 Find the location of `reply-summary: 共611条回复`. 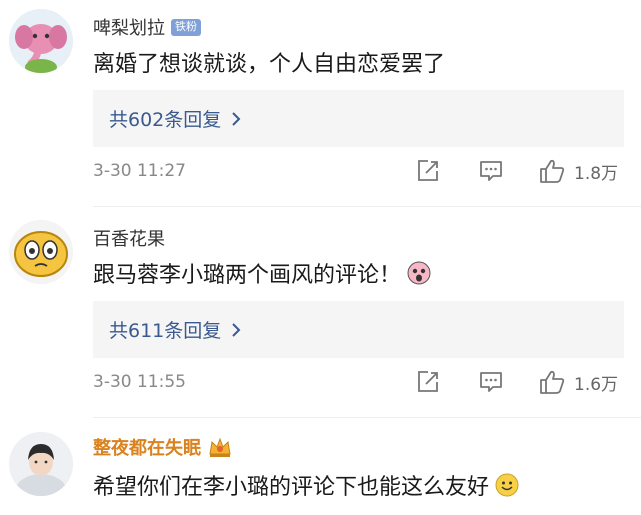

reply-summary: 共611条回复 is located at coordinates (358, 329).